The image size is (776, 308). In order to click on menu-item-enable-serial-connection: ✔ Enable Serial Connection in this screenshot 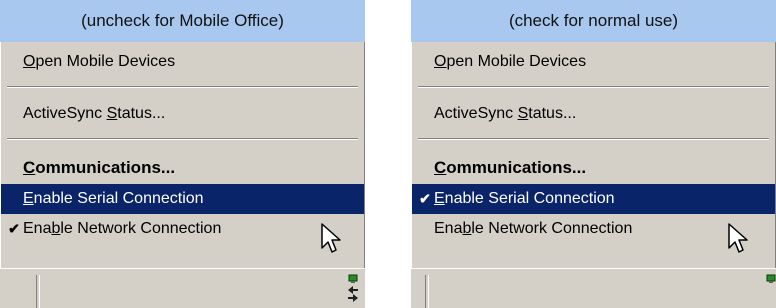, I will do `click(593, 199)`.